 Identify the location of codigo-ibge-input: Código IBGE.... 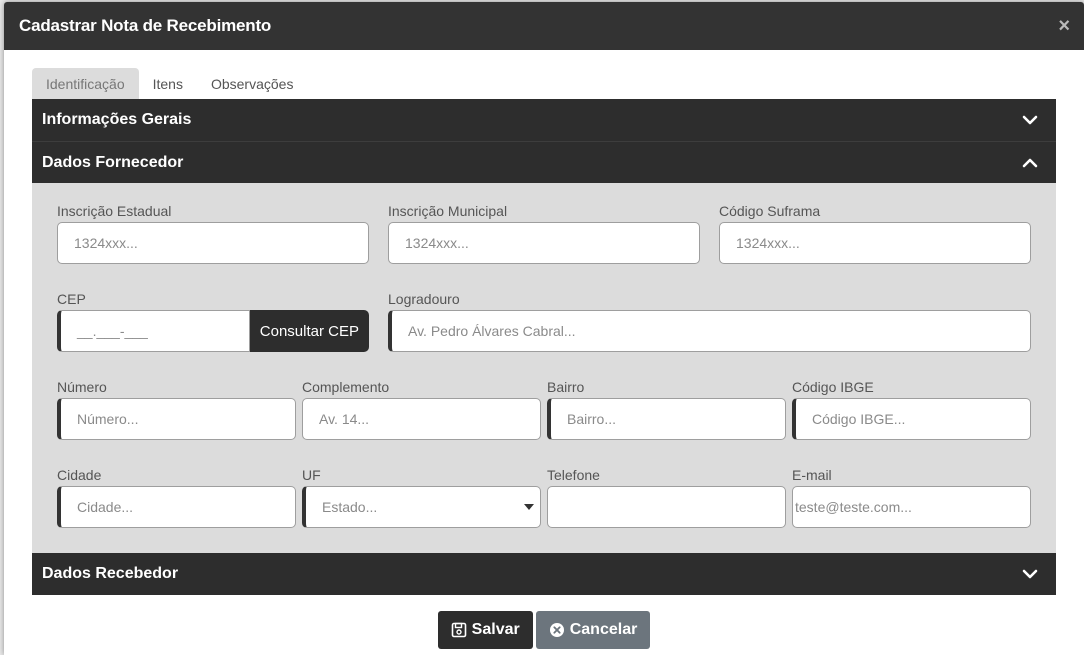
(911, 419).